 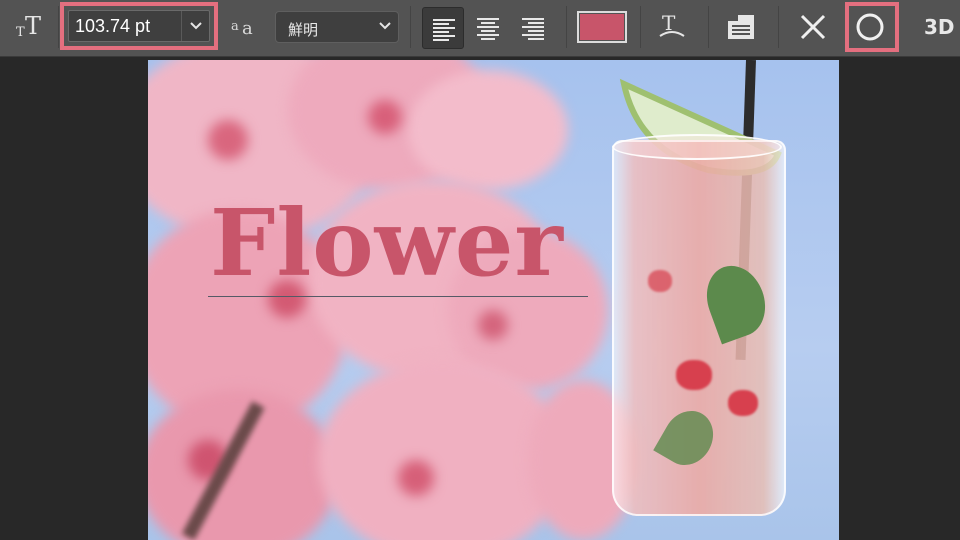 I want to click on antialias-method-select: 鮮明, so click(x=337, y=27).